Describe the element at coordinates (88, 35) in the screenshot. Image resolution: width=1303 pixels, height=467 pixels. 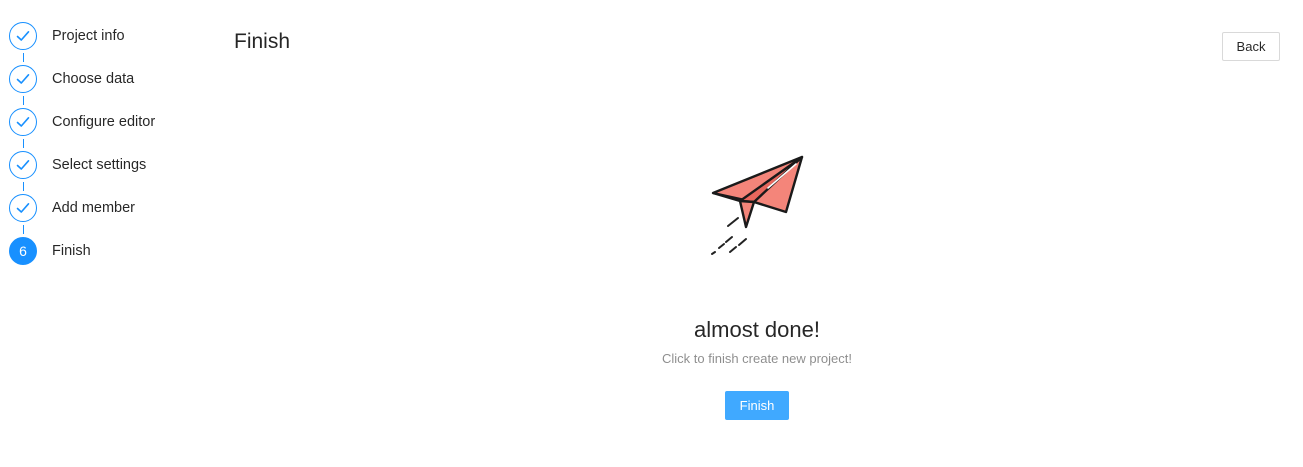
I see `step-label: Project info` at that location.